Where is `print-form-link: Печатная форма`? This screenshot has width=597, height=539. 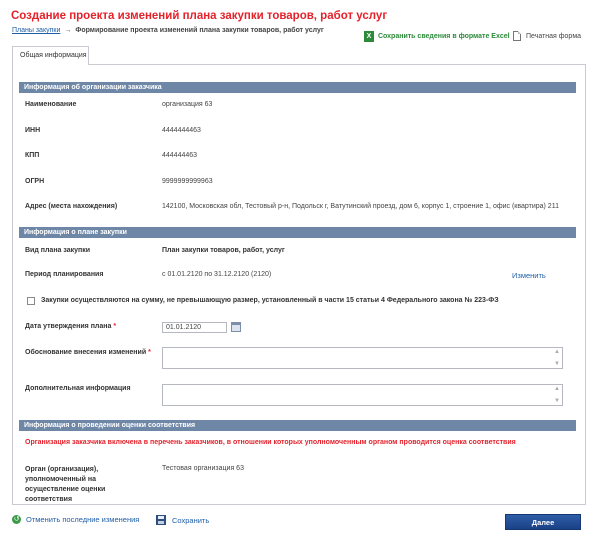
print-form-link: Печатная форма is located at coordinates (547, 36).